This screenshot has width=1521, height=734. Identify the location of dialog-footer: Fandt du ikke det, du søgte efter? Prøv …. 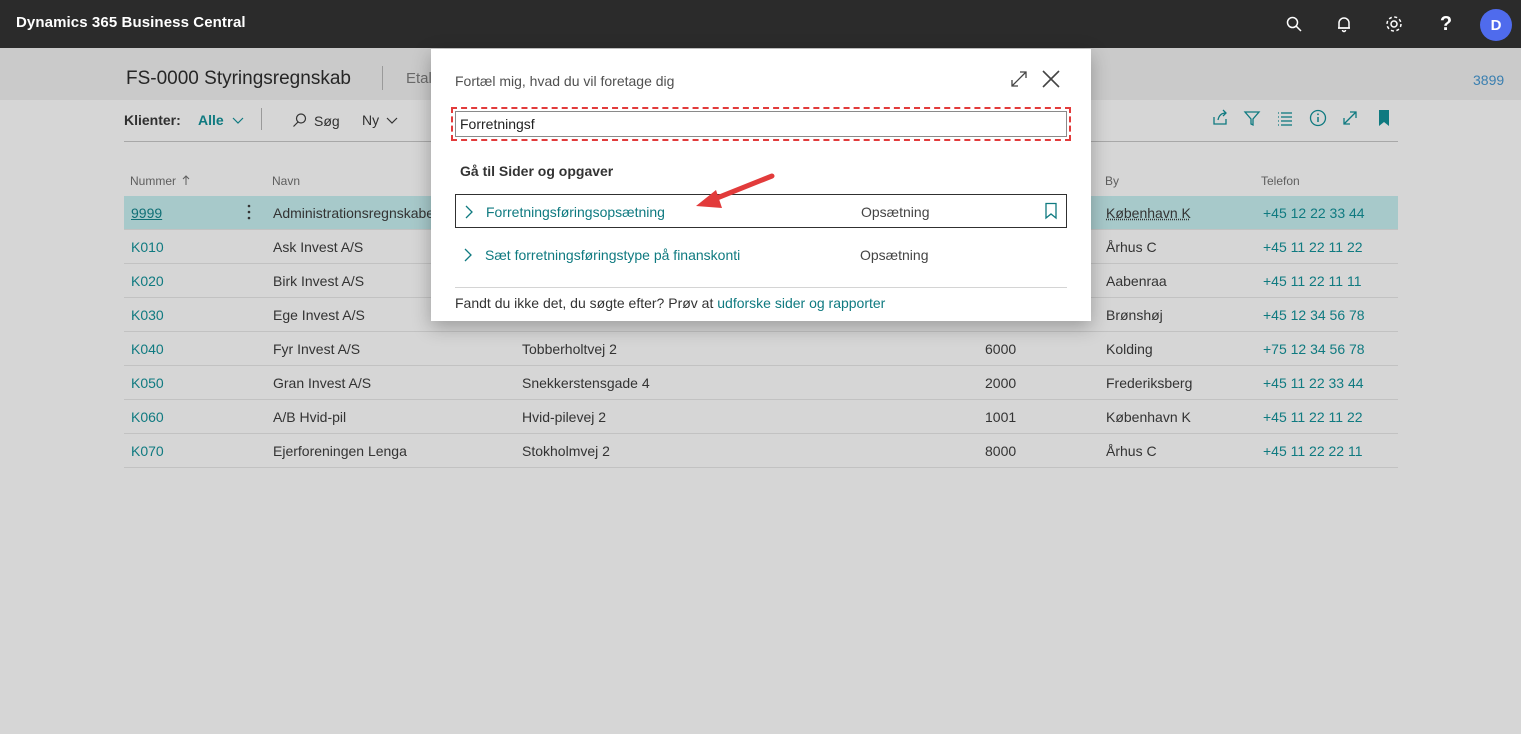
(670, 303).